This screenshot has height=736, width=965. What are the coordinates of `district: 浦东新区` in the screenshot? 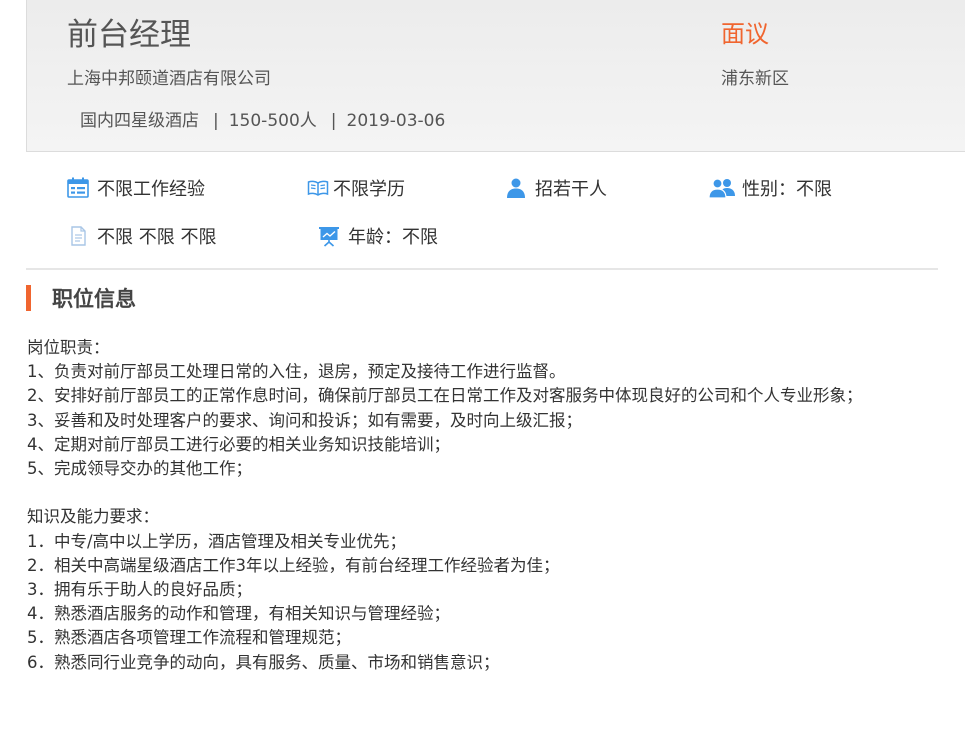 It's located at (755, 79).